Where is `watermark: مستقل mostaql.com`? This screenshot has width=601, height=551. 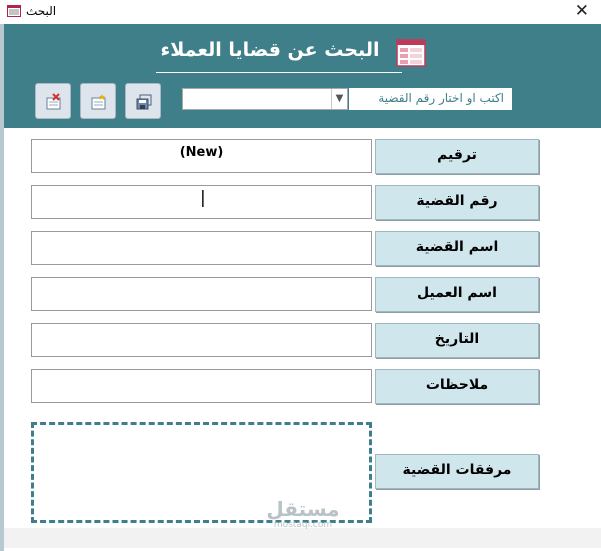 watermark: مستقل mostaql.com is located at coordinates (303, 514).